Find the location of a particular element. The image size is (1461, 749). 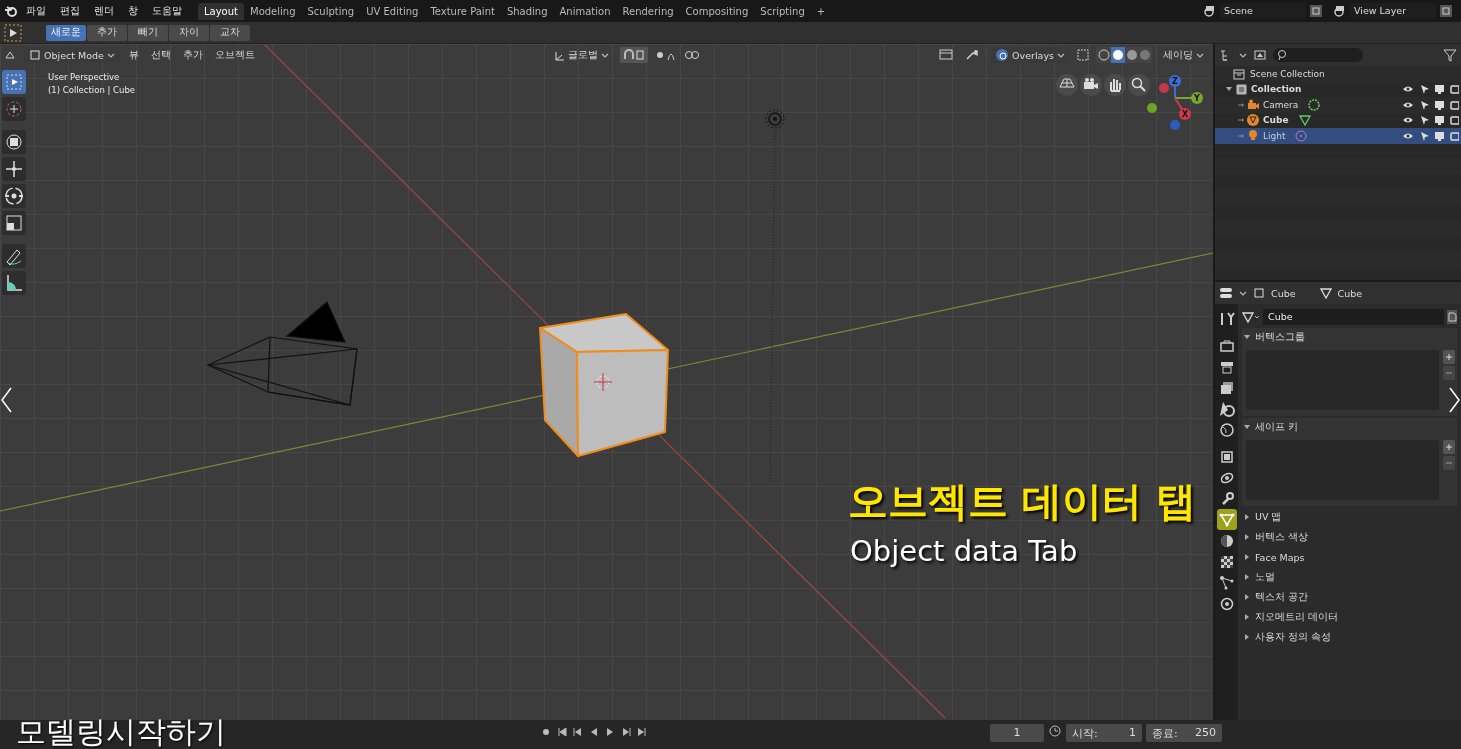

menu-item: 편집 is located at coordinates (70, 11).